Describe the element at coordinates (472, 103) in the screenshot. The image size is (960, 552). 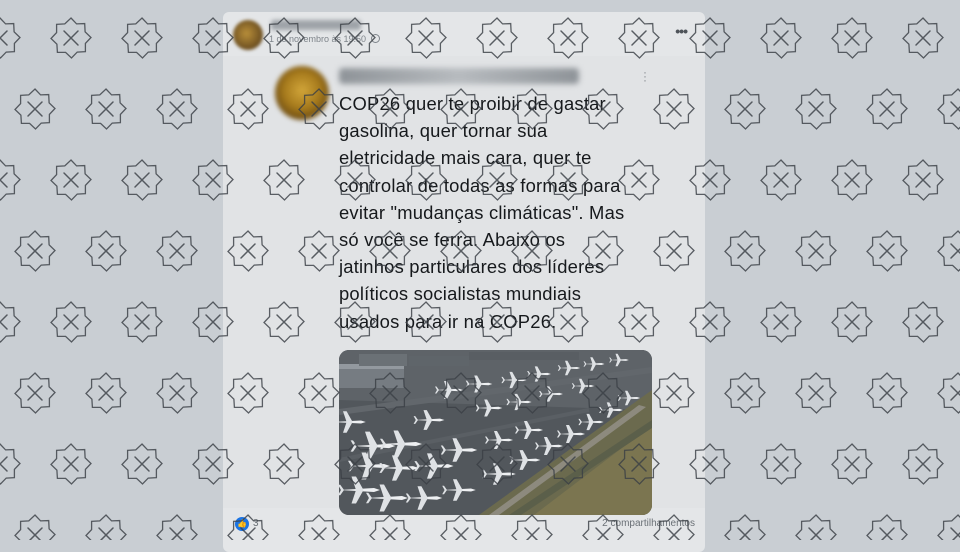
I see `tweet-text-line: COP26 quer te proibir de gastar` at that location.